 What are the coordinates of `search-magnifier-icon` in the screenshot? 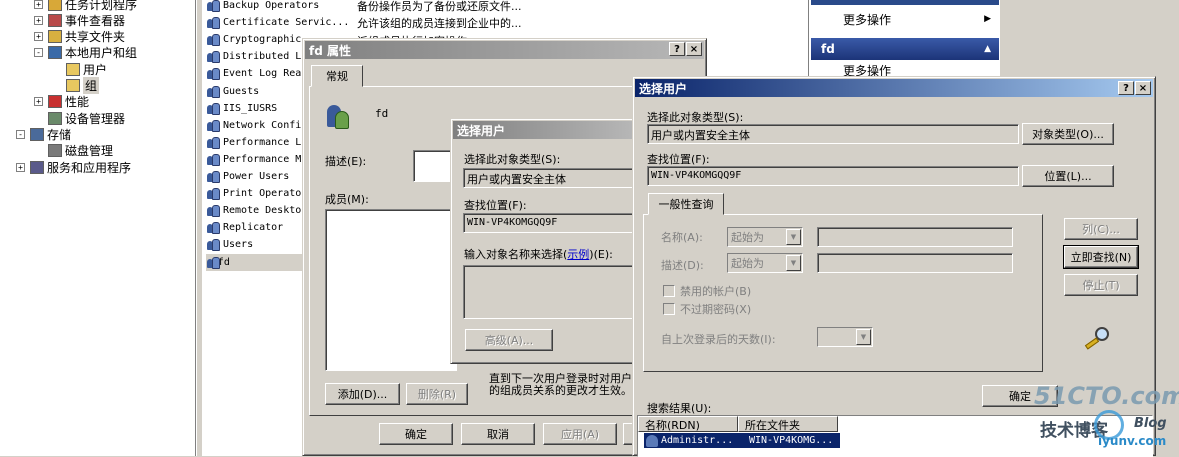 It's located at (1099, 338).